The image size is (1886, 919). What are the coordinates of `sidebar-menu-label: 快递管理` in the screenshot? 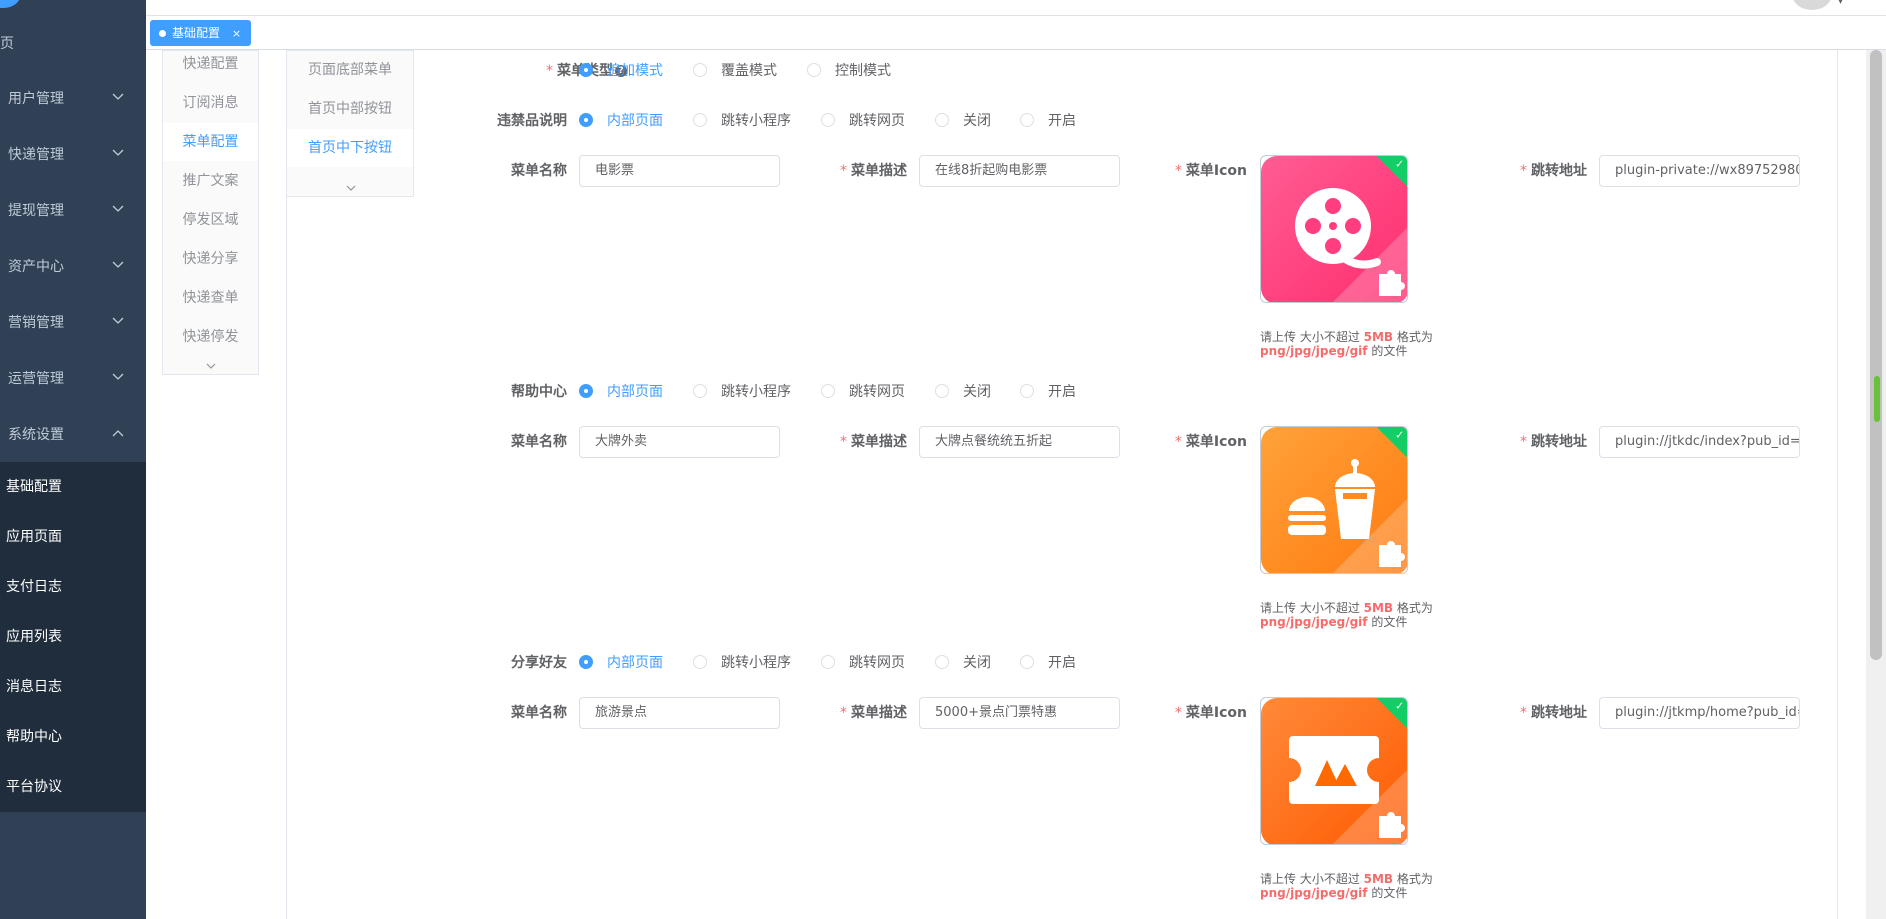 It's located at (36, 155).